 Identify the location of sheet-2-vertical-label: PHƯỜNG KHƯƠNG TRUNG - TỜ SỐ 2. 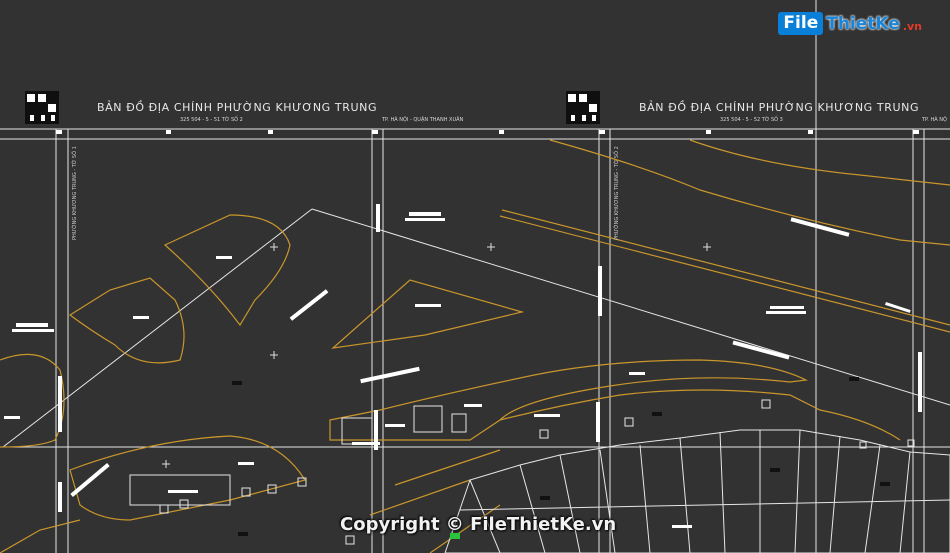
(617, 193).